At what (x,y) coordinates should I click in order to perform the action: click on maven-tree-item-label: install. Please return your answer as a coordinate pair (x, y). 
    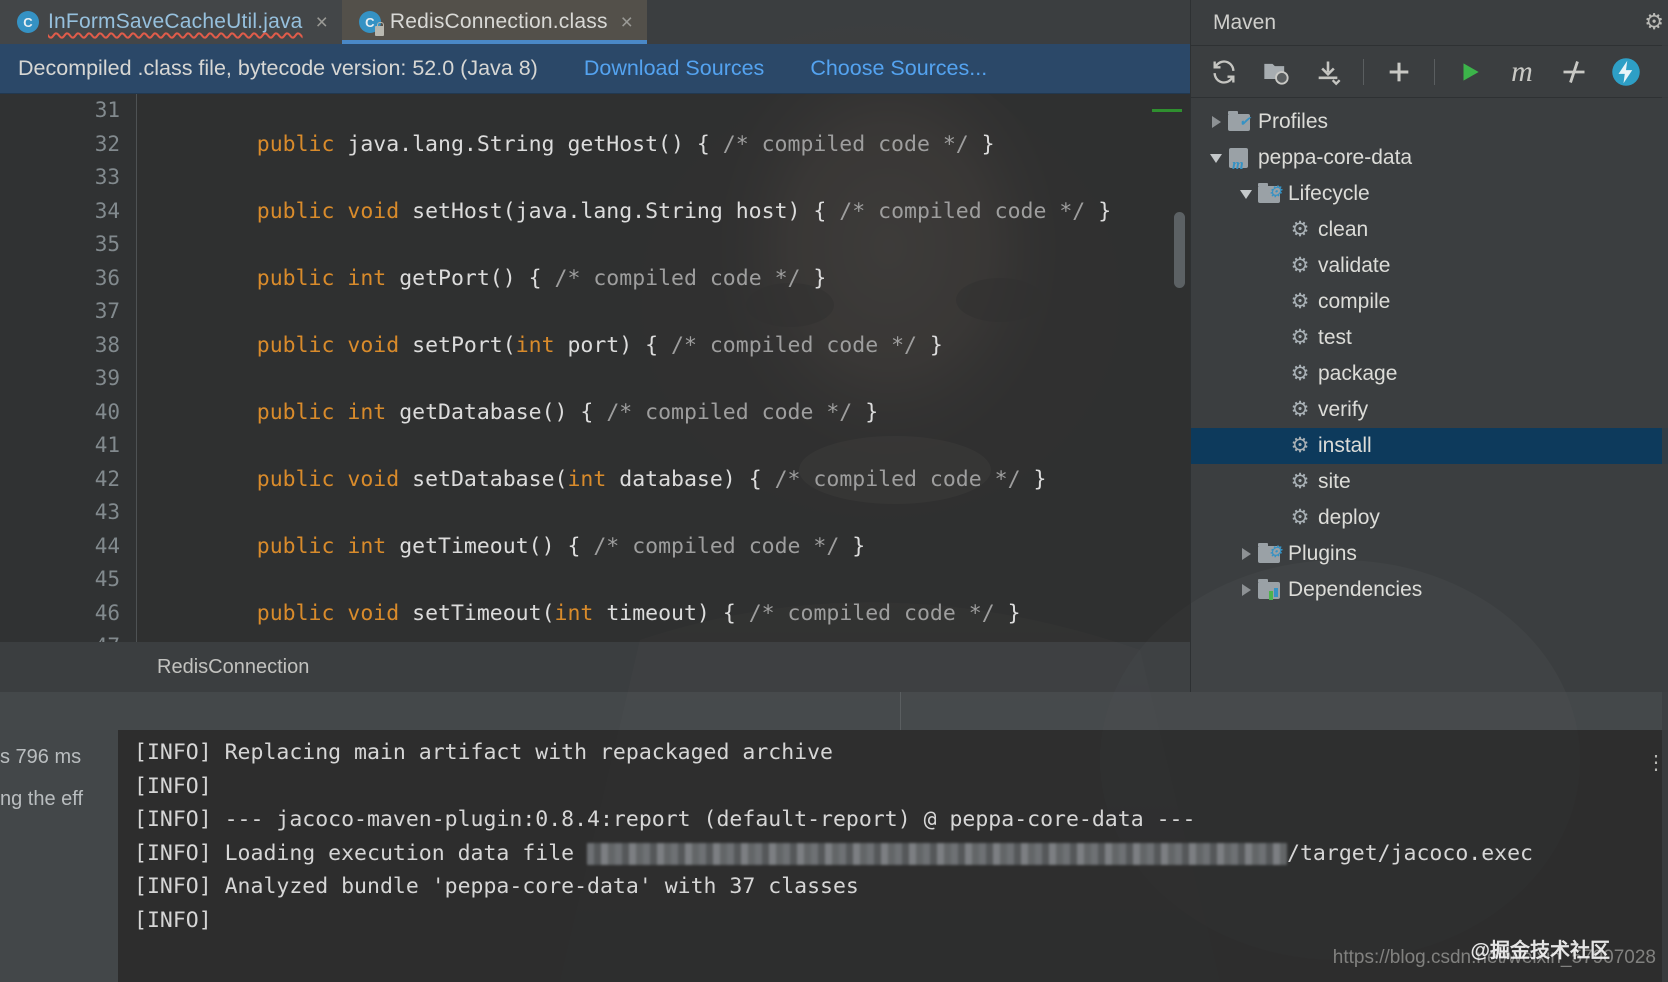
    Looking at the image, I should click on (1345, 445).